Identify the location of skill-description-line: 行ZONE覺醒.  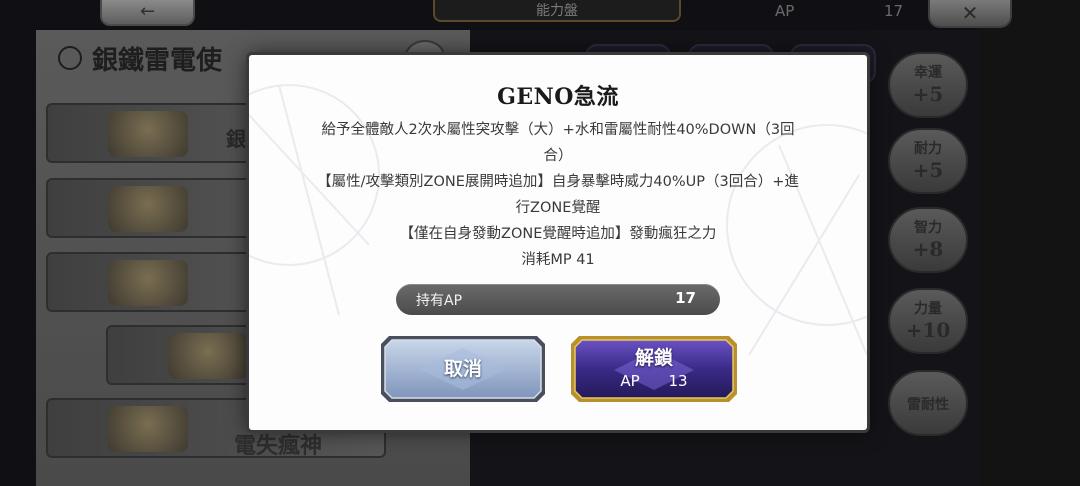
(558, 208).